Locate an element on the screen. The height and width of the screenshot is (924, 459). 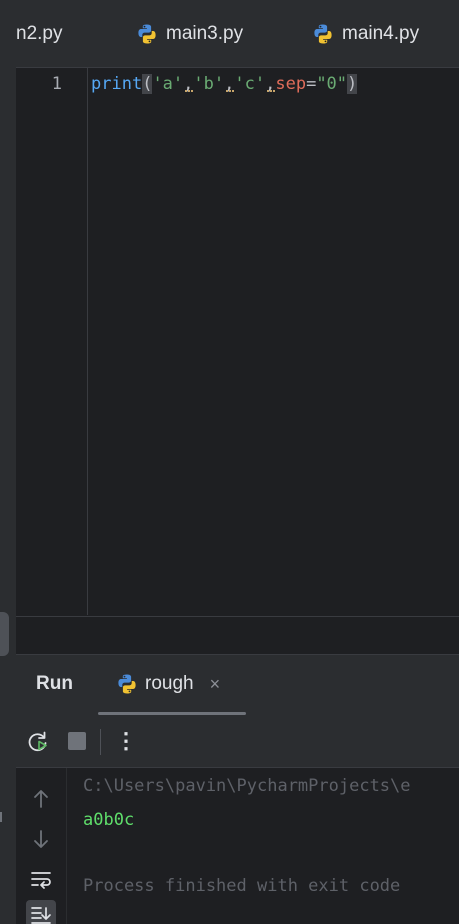
code-function: print is located at coordinates (117, 84).